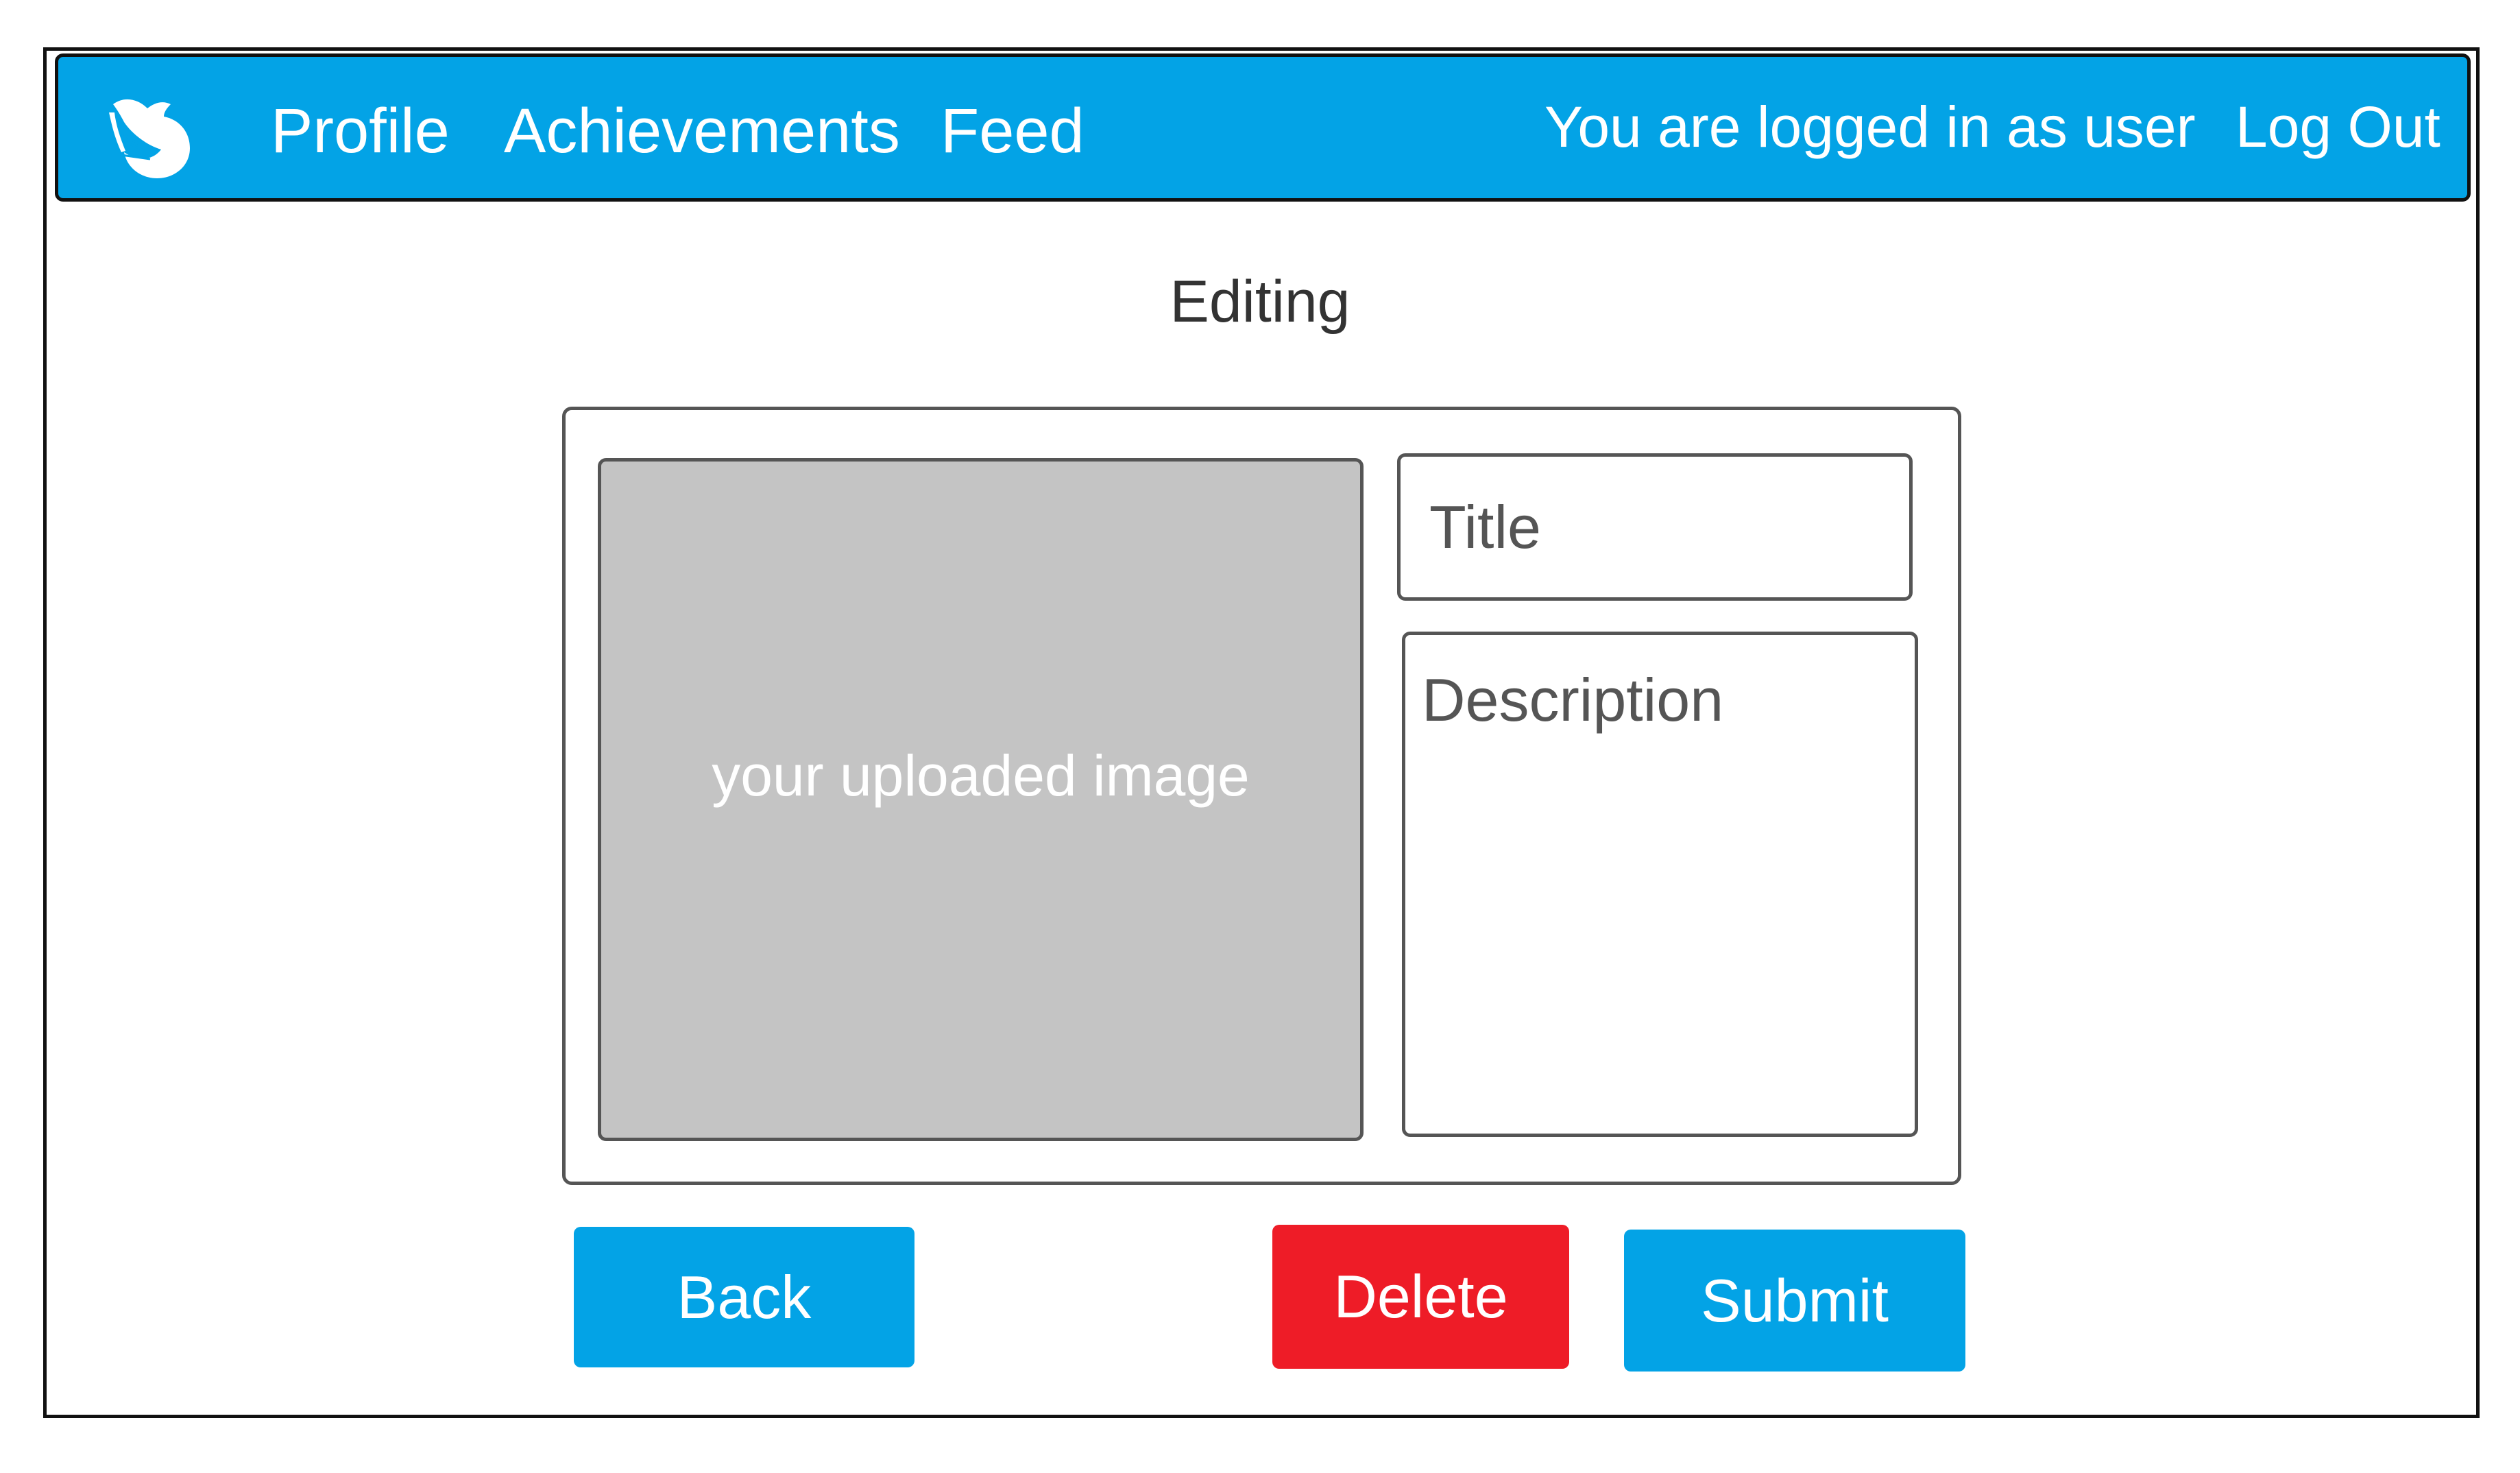  I want to click on title-input: Title, so click(1655, 527).